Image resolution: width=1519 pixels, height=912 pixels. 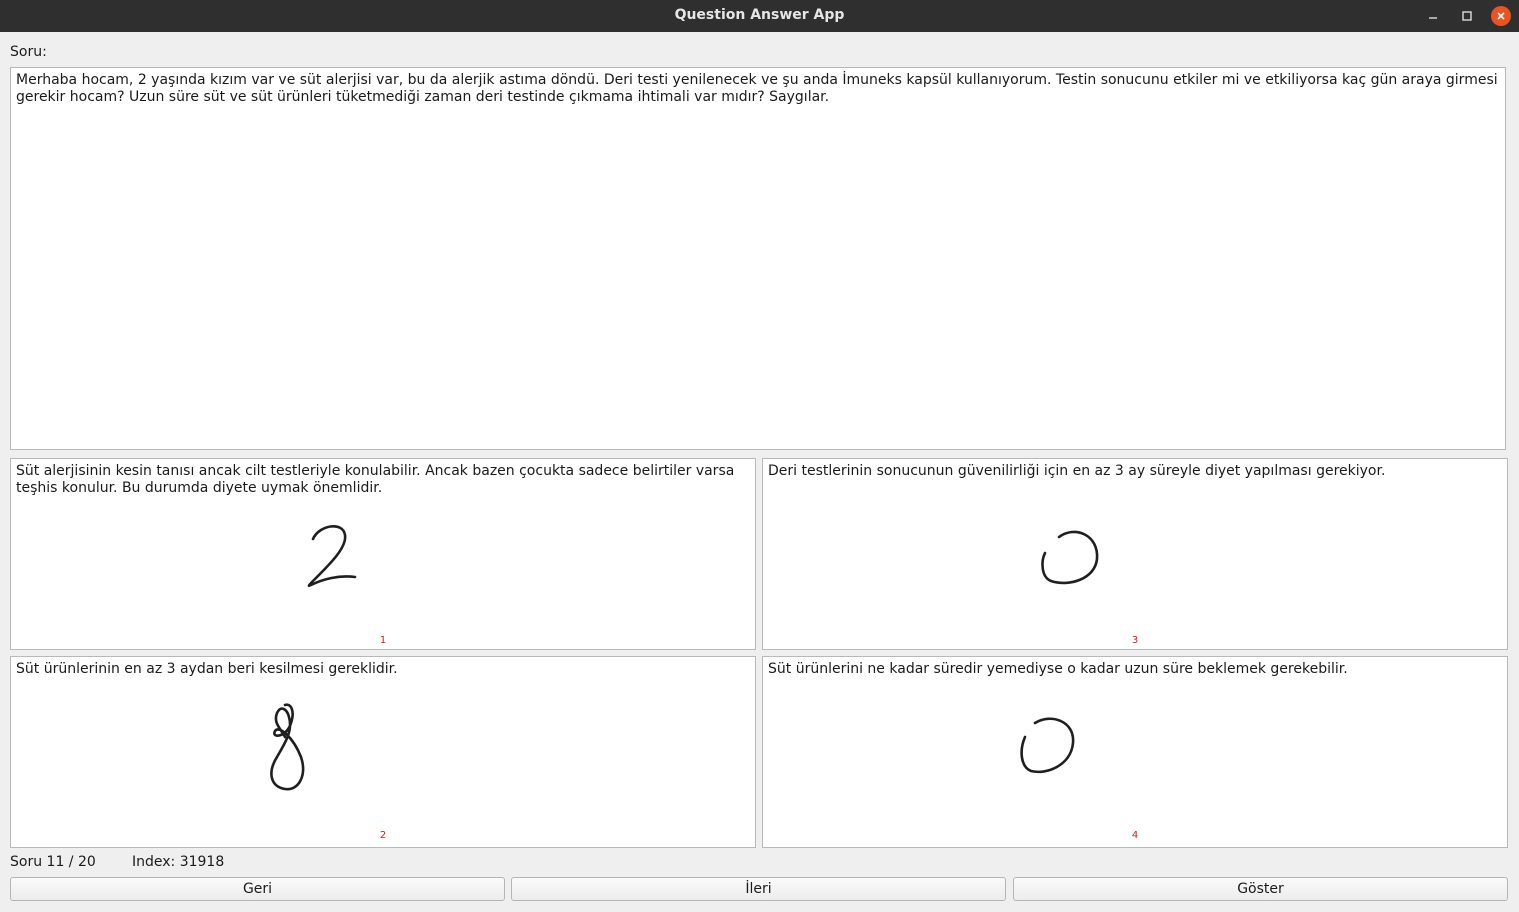 I want to click on minimize-icon, so click(x=1433, y=16).